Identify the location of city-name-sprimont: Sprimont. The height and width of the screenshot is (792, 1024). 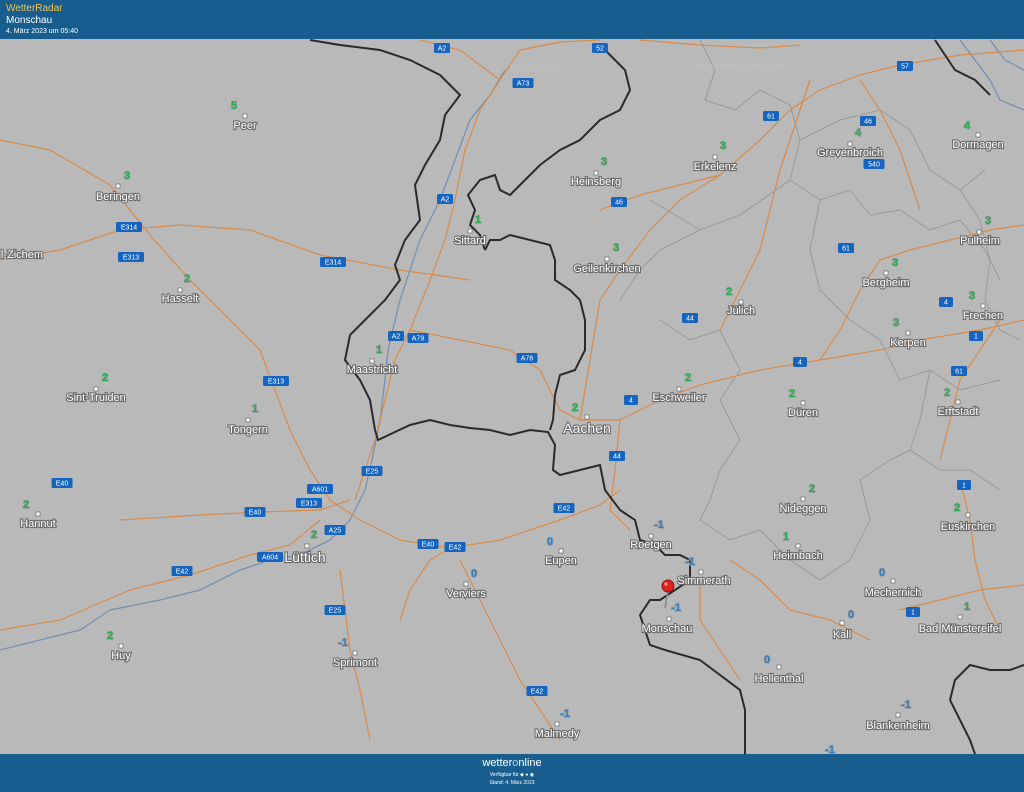
(355, 663).